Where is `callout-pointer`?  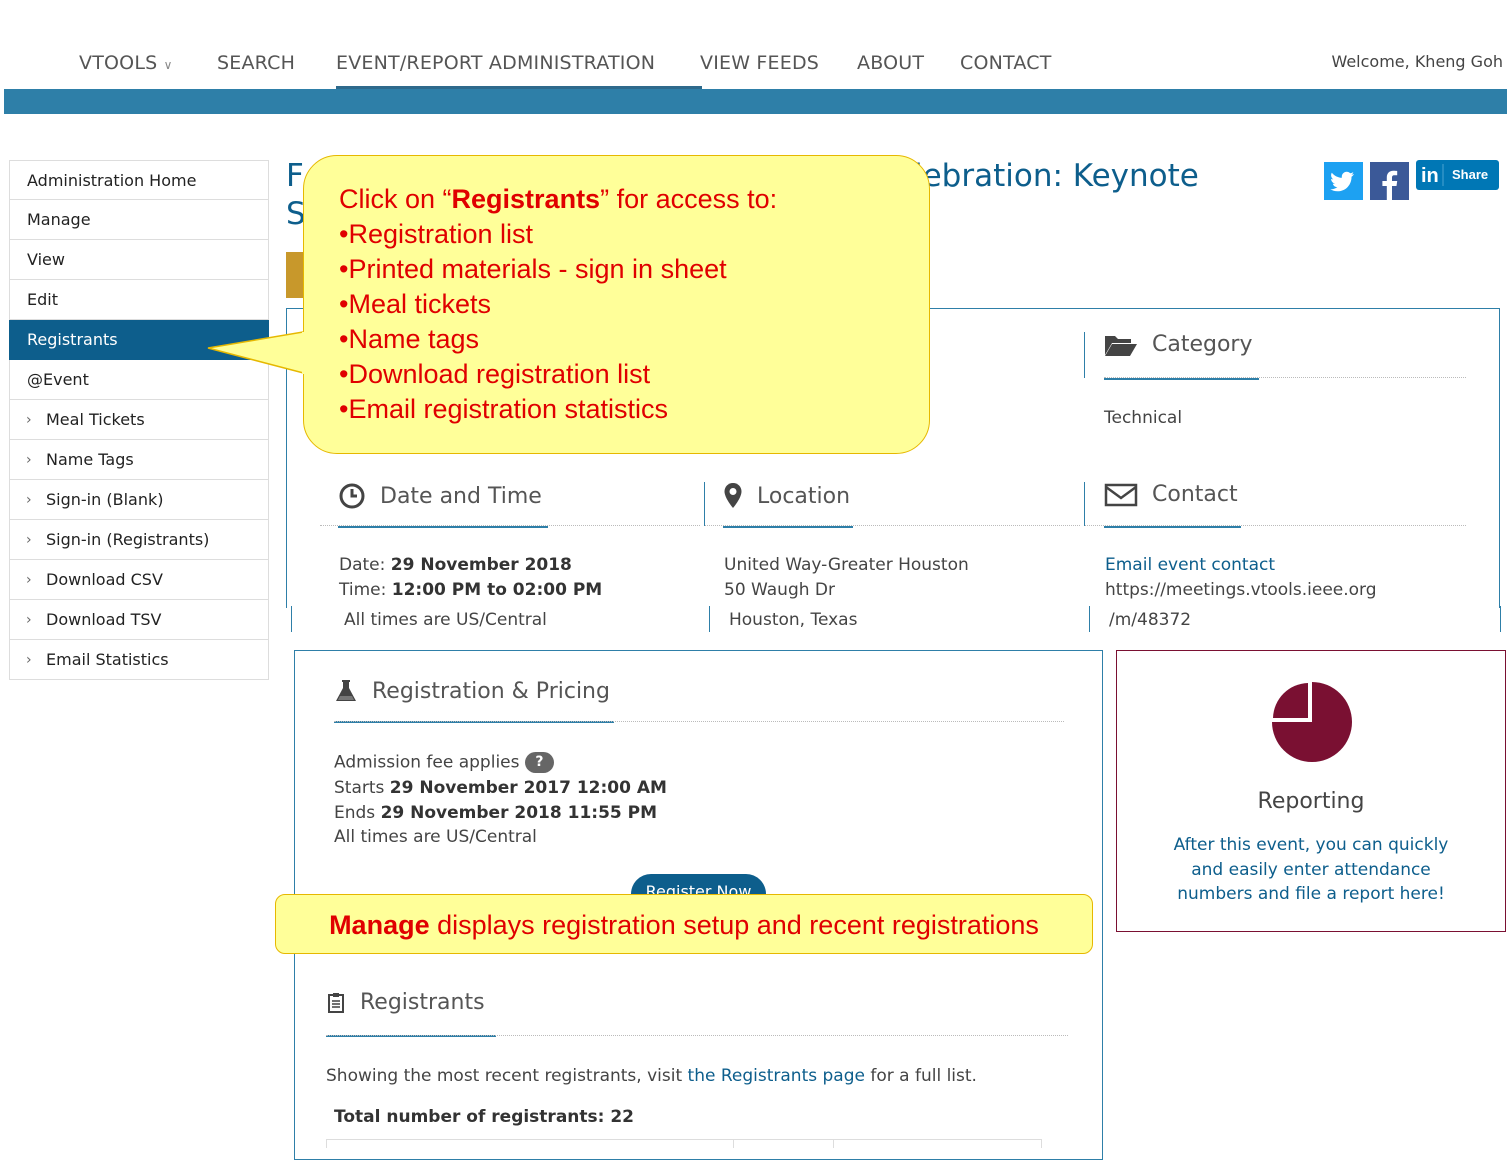
callout-pointer is located at coordinates (261, 353).